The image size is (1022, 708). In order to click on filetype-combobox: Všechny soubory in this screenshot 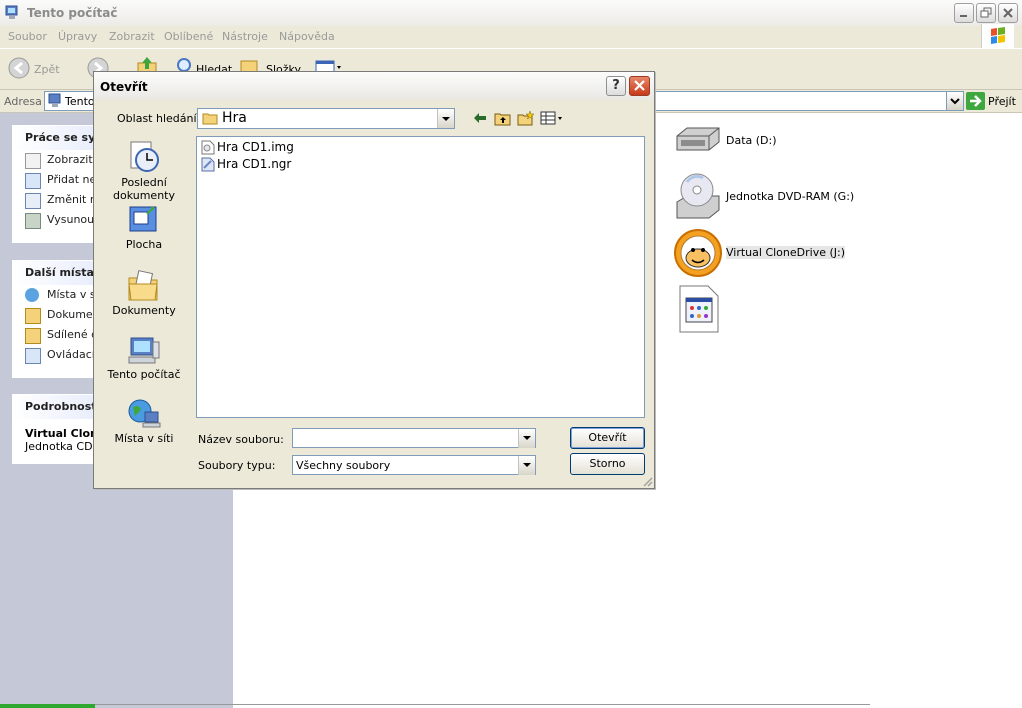, I will do `click(414, 465)`.